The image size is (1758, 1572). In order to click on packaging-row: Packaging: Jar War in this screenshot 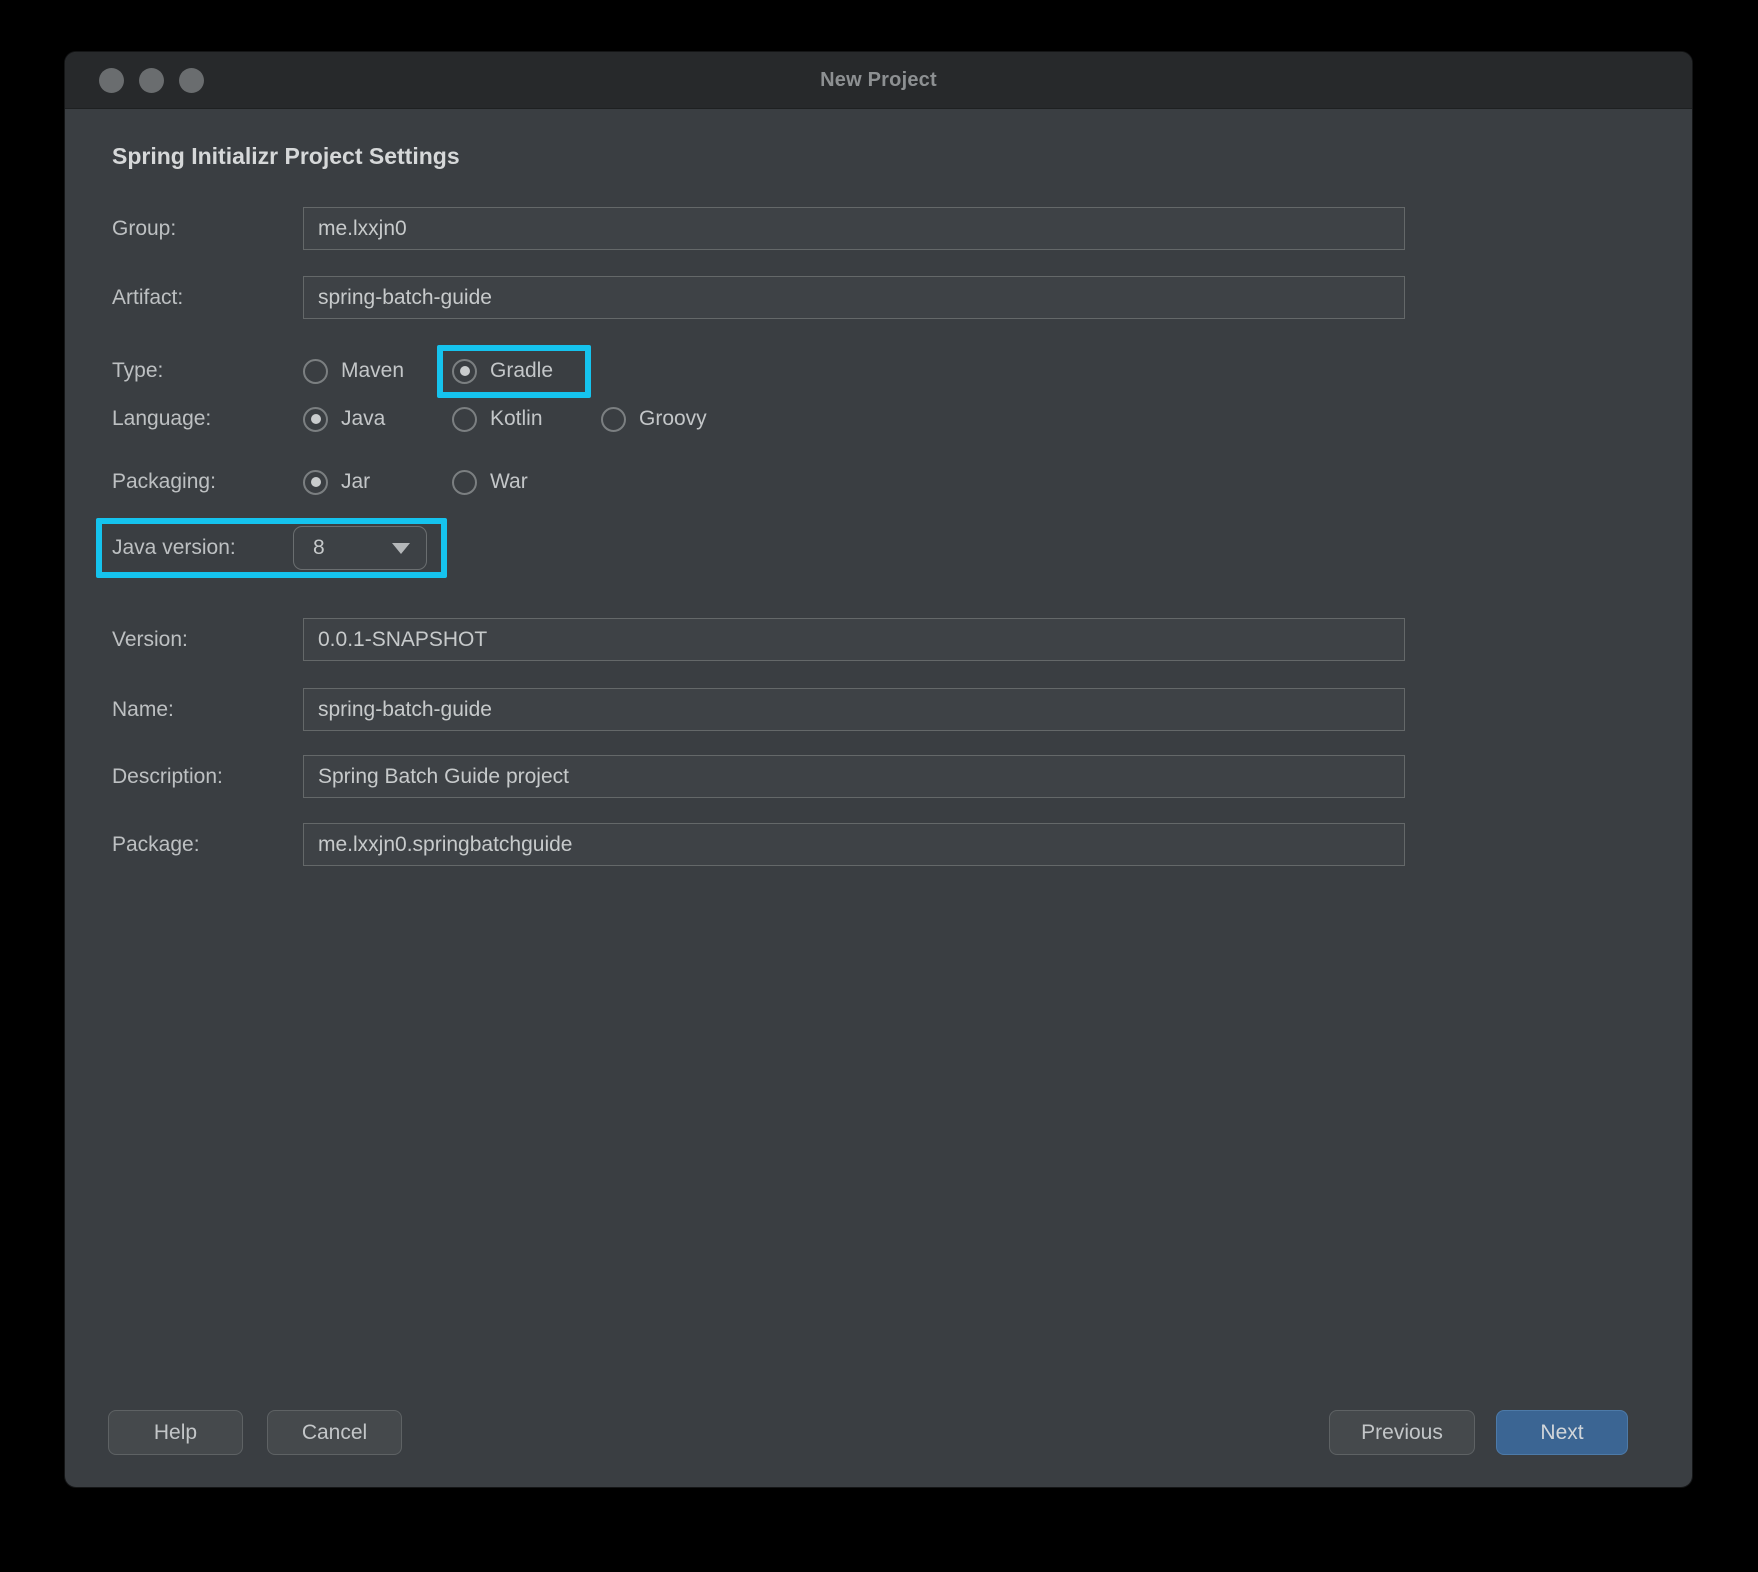, I will do `click(902, 482)`.